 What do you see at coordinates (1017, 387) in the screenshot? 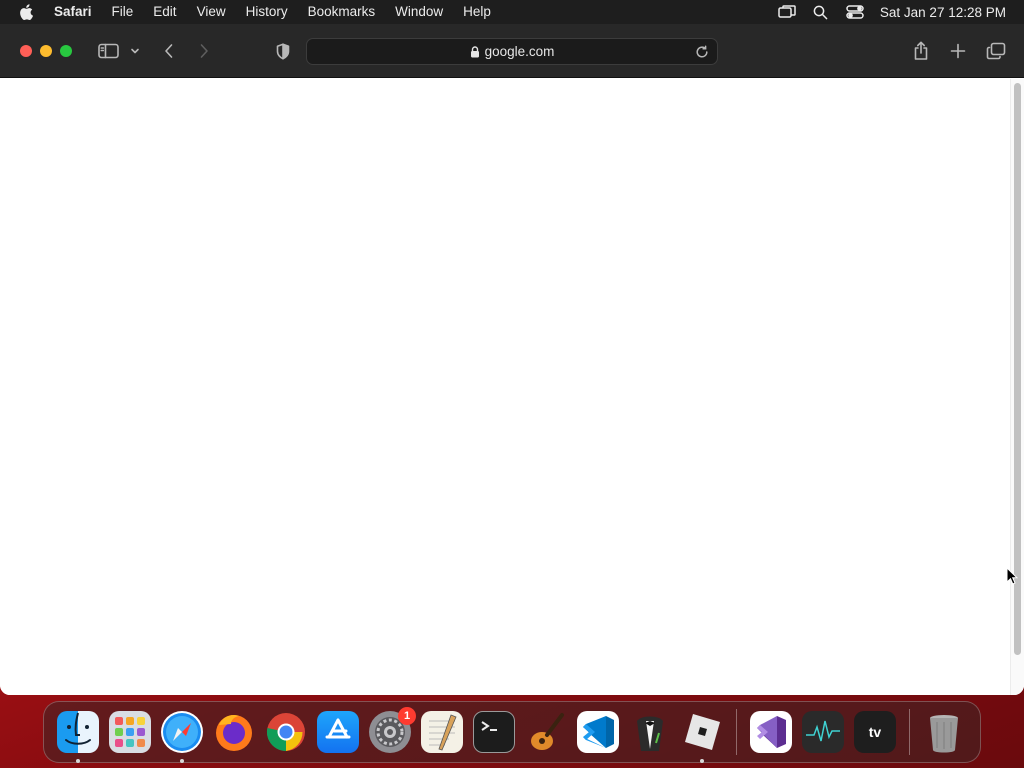
I see `vertical-scrollbar` at bounding box center [1017, 387].